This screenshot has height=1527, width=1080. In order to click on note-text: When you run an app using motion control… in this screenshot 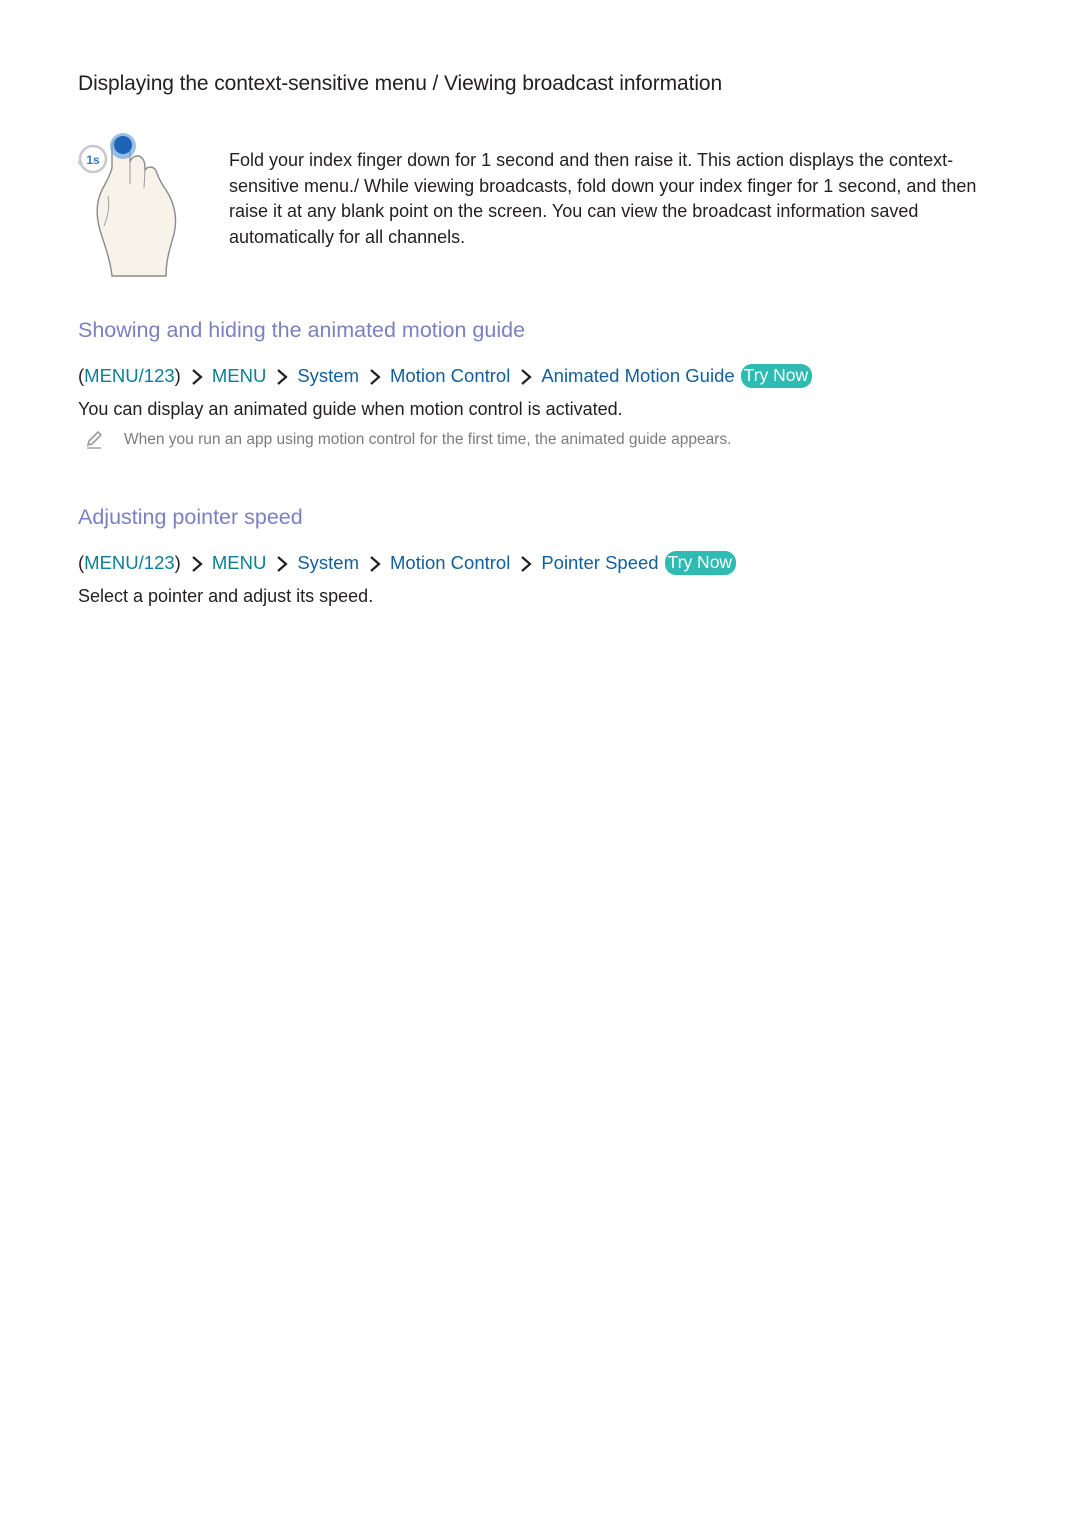, I will do `click(428, 439)`.